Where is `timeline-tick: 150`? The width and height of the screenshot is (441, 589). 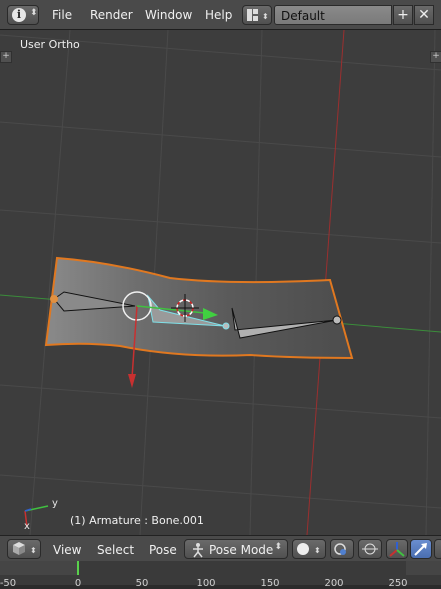
timeline-tick: 150 is located at coordinates (270, 583).